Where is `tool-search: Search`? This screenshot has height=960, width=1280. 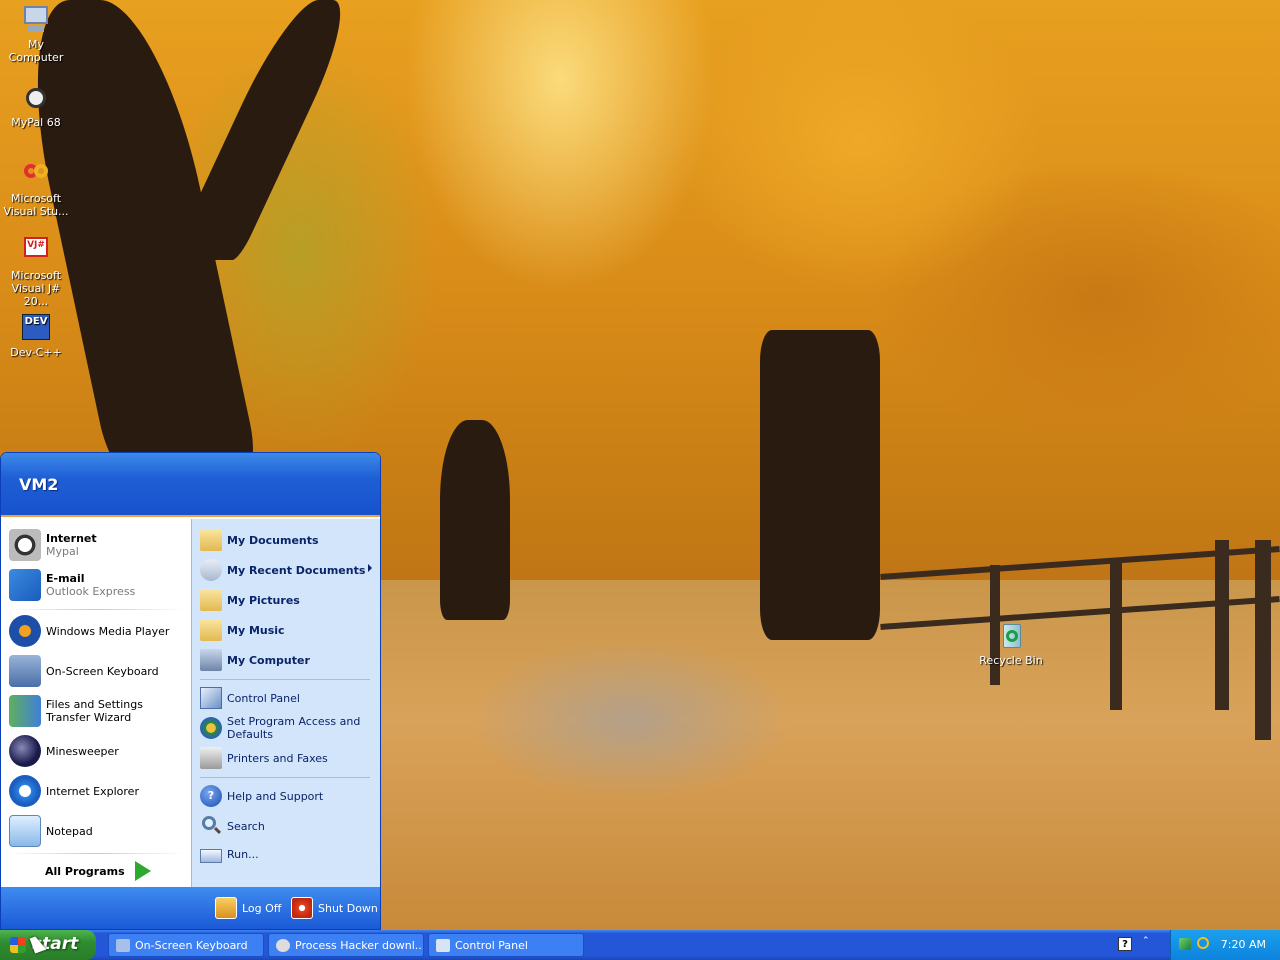 tool-search: Search is located at coordinates (289, 826).